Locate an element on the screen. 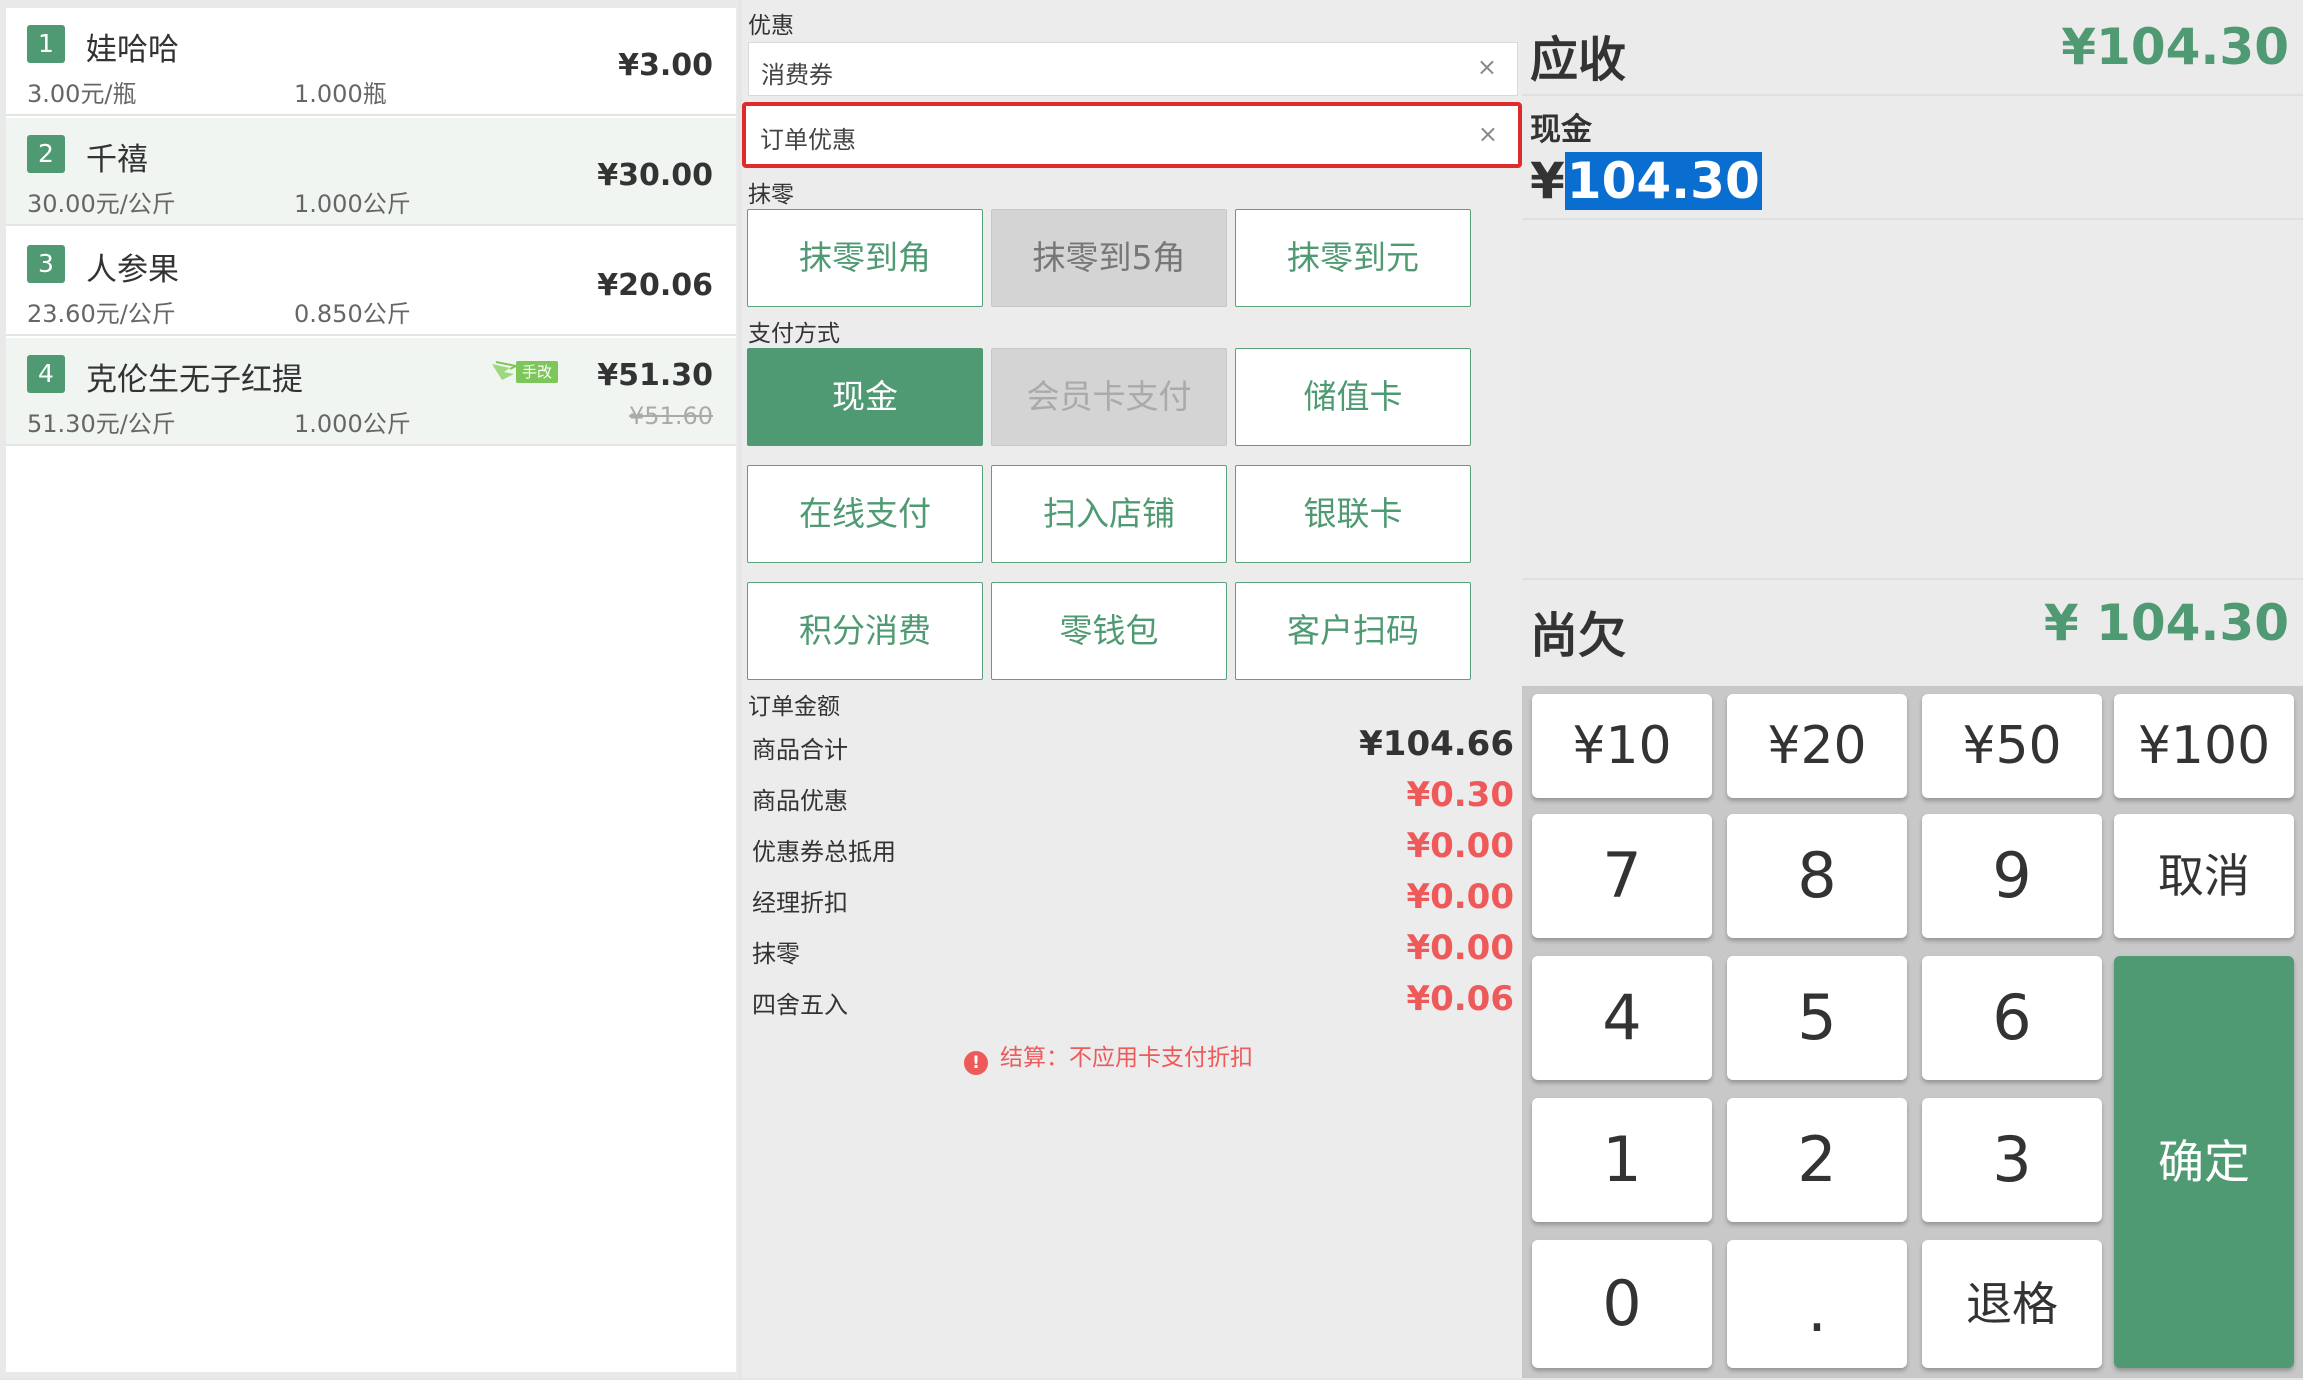 The width and height of the screenshot is (2303, 1380). item-name: 克伦生无子红提 is located at coordinates (194, 380).